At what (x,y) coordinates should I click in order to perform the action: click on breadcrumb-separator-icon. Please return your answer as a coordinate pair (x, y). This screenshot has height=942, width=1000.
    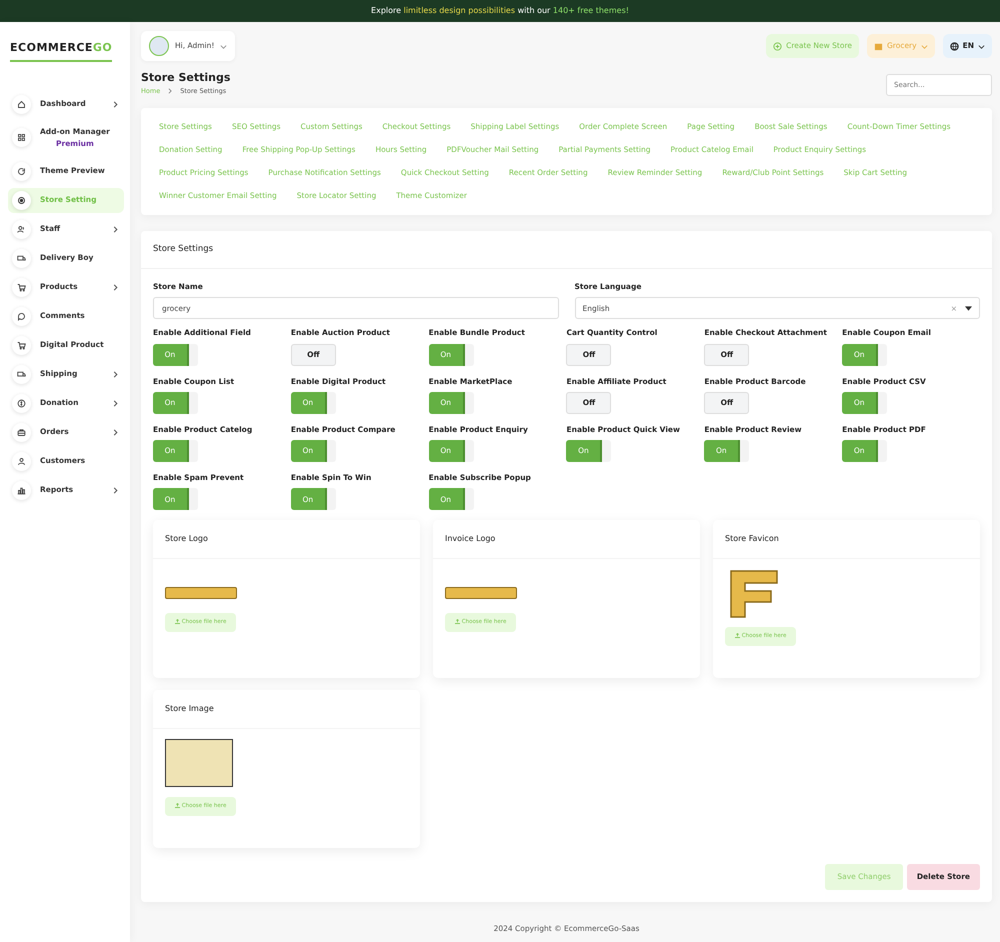
    Looking at the image, I should click on (170, 91).